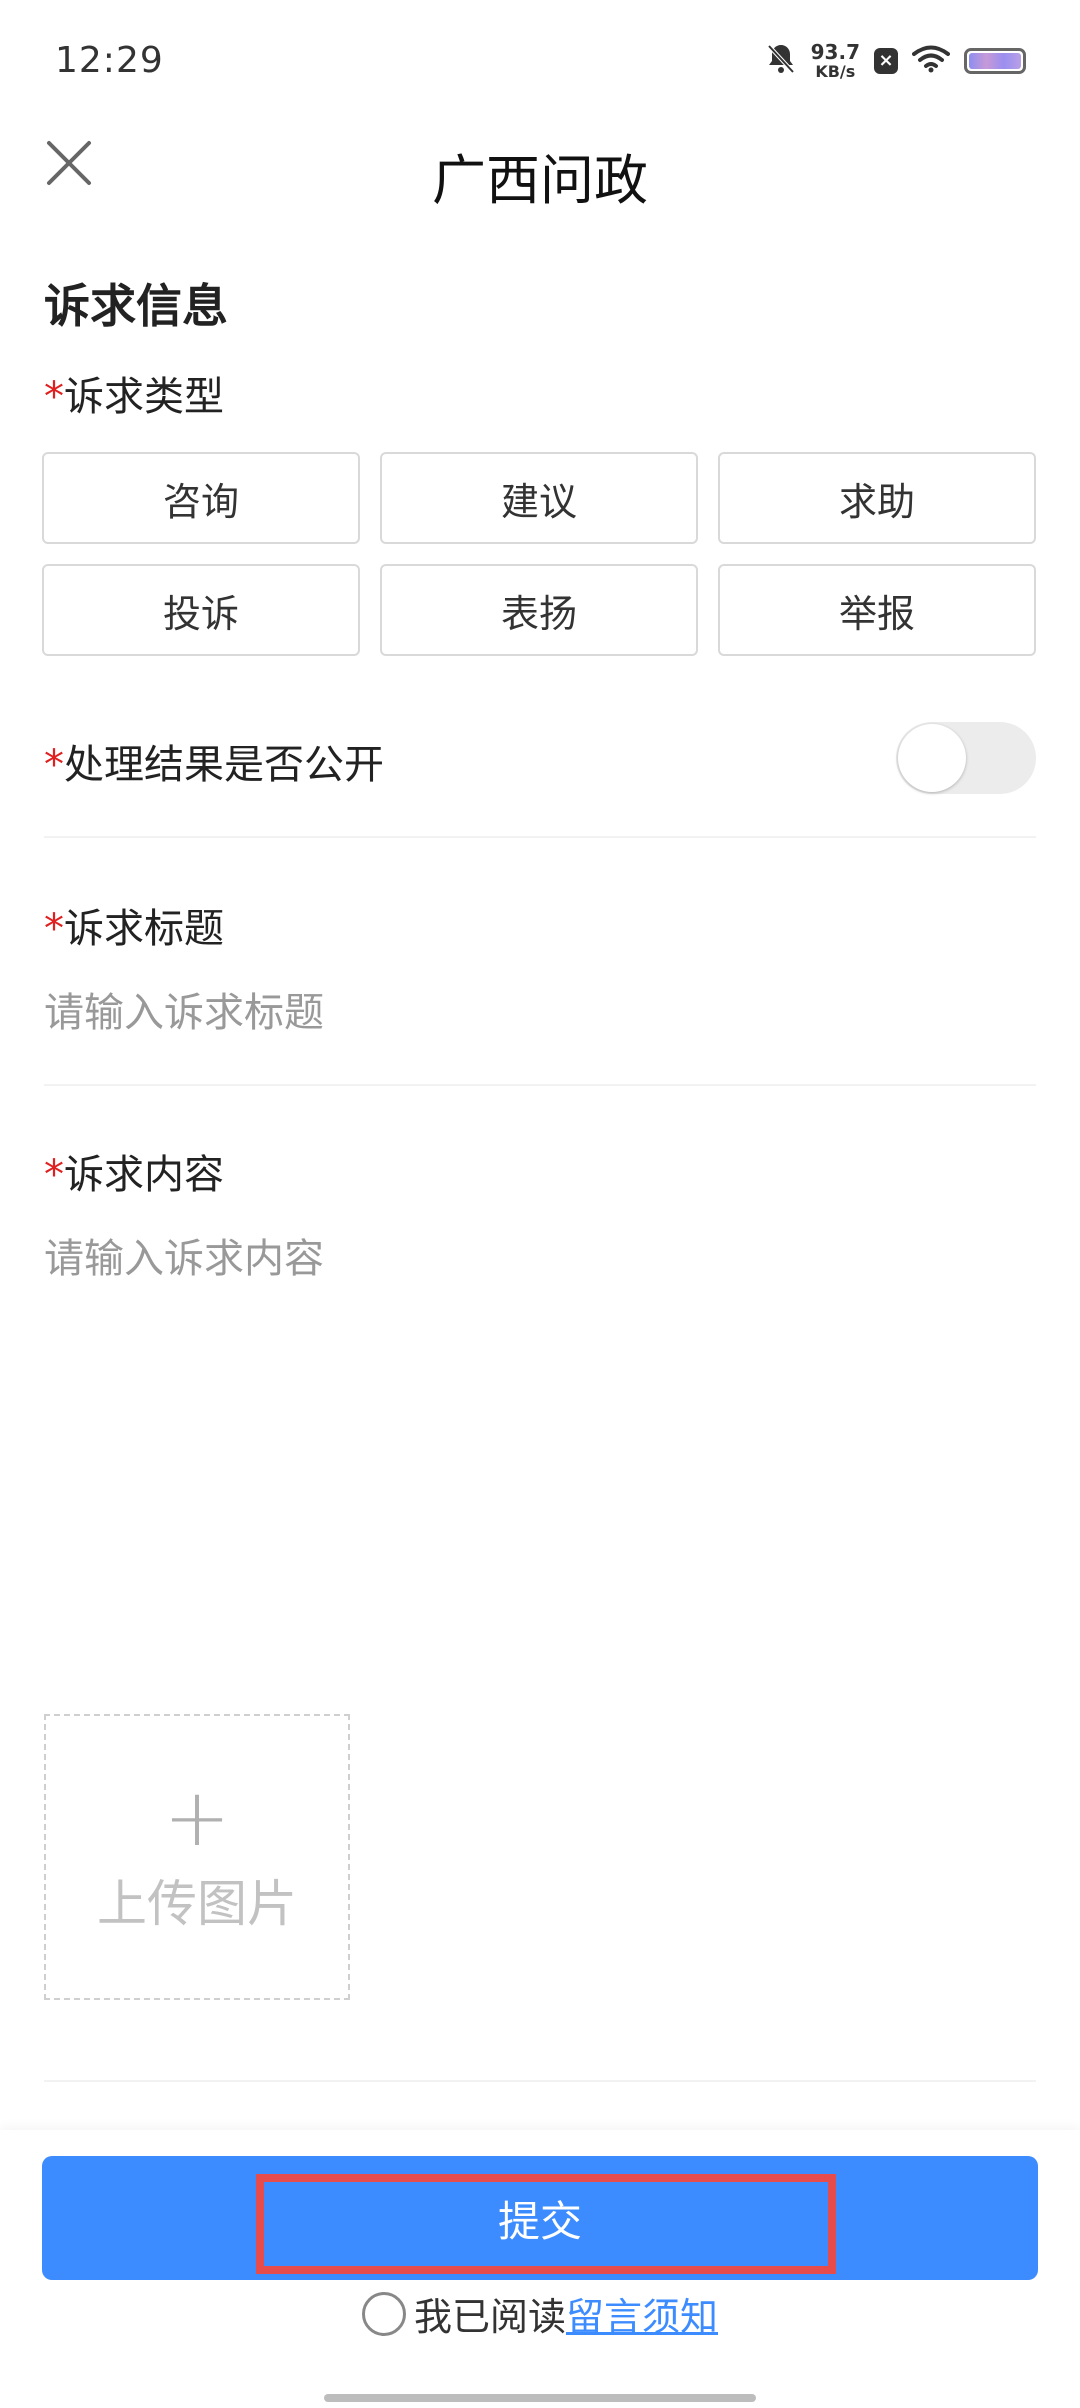 This screenshot has height=2408, width=1080. I want to click on public-result-toggle, so click(966, 758).